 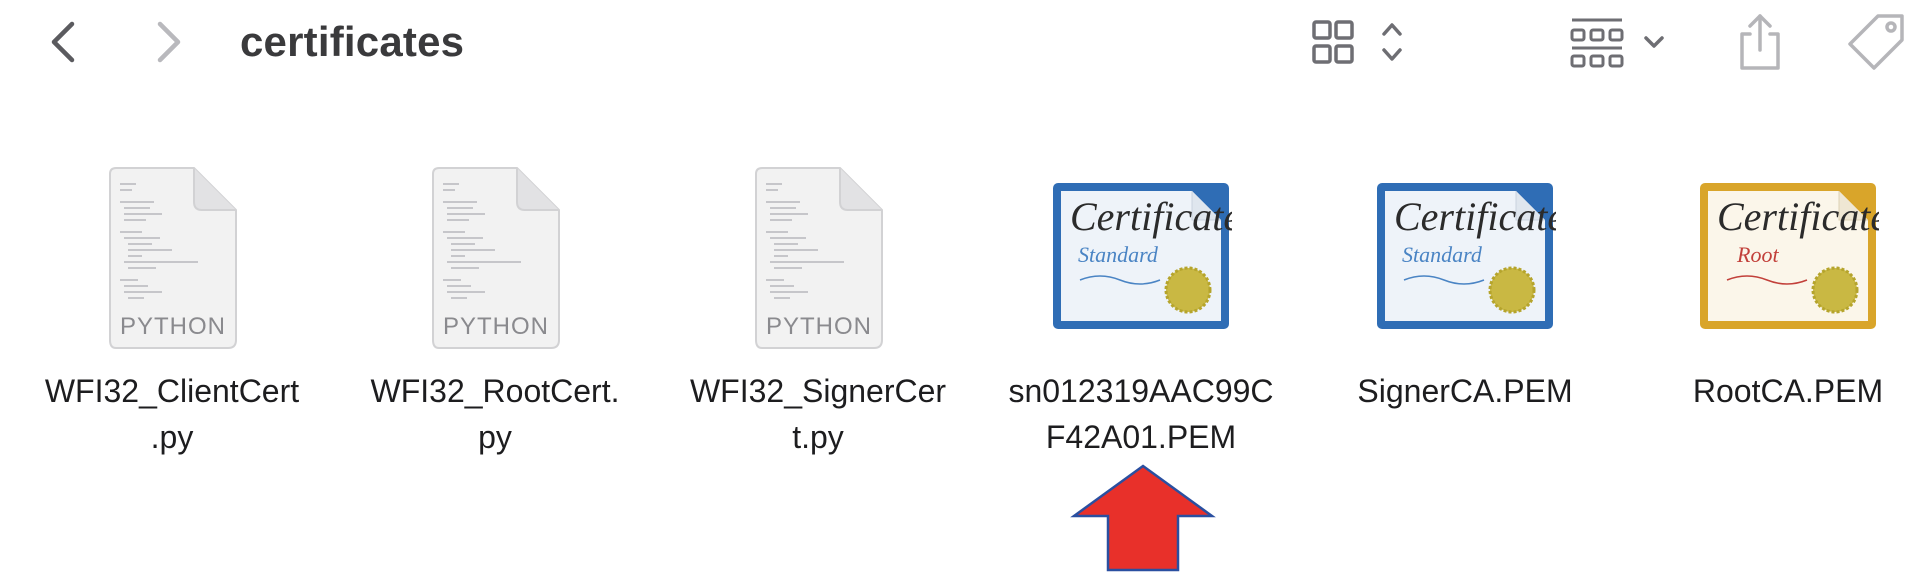 I want to click on file-item: Certificate Standard SignerCA.PEM, so click(x=1465, y=300).